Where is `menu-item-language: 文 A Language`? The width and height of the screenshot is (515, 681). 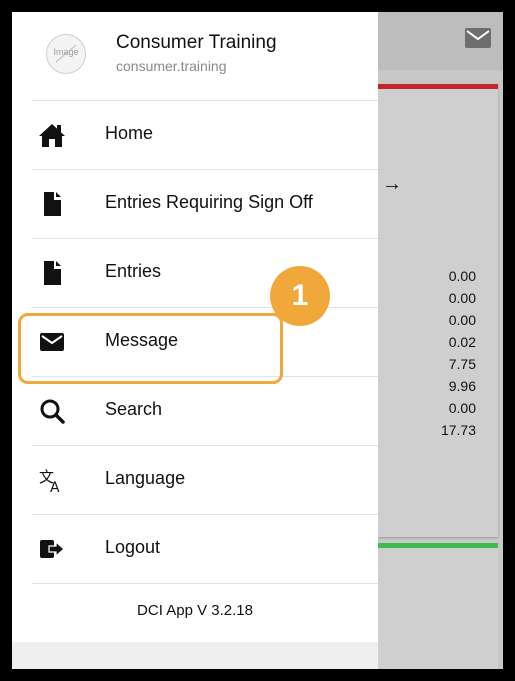 menu-item-language: 文 A Language is located at coordinates (195, 480).